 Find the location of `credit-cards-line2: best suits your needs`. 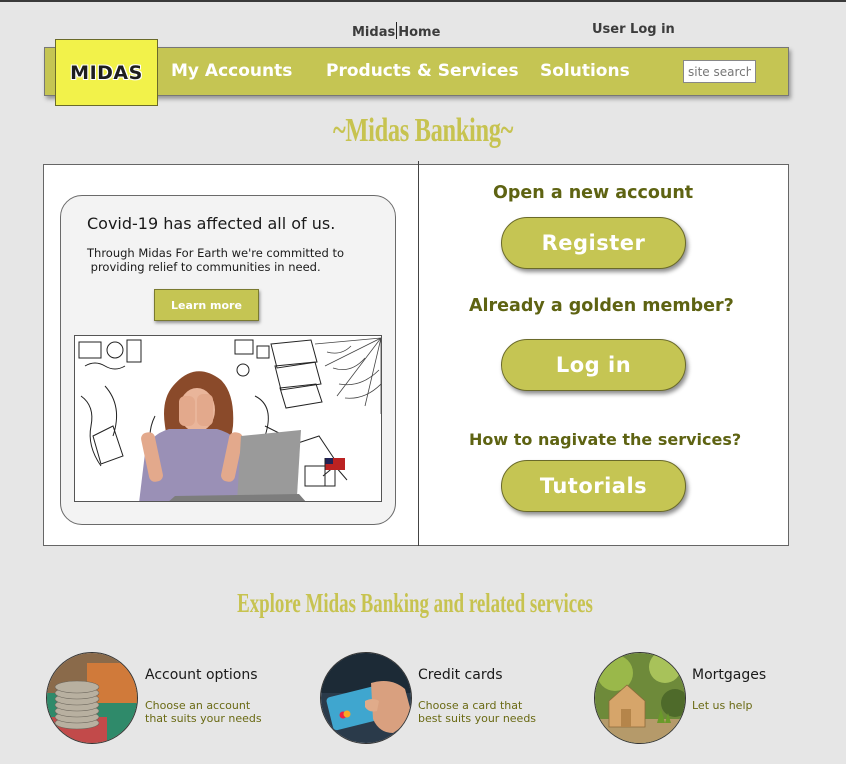

credit-cards-line2: best suits your needs is located at coordinates (477, 718).